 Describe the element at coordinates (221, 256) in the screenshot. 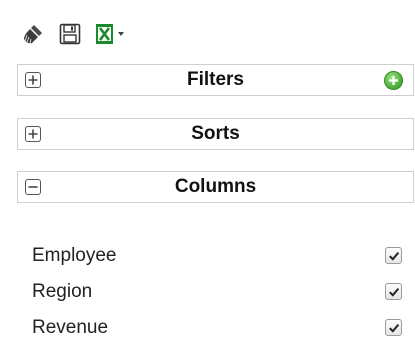

I see `list-item: Employee` at that location.